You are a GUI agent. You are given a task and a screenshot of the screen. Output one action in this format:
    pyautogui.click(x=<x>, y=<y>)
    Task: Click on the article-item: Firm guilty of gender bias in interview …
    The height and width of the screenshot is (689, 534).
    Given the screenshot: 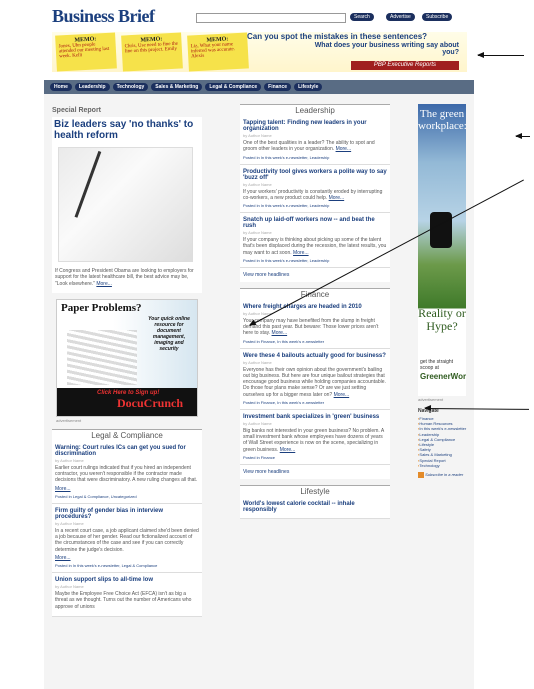 What is the action you would take?
    pyautogui.click(x=127, y=538)
    